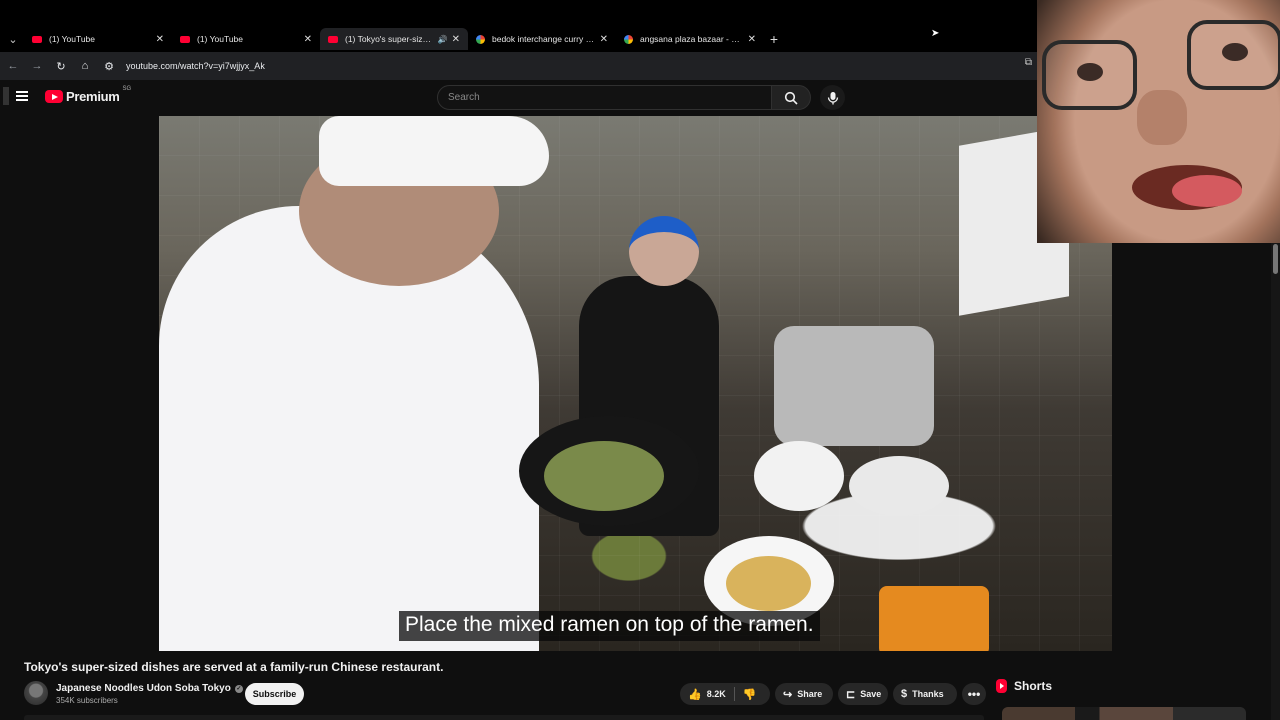 This screenshot has height=720, width=1280. I want to click on youtube-play-logo-icon, so click(54, 96).